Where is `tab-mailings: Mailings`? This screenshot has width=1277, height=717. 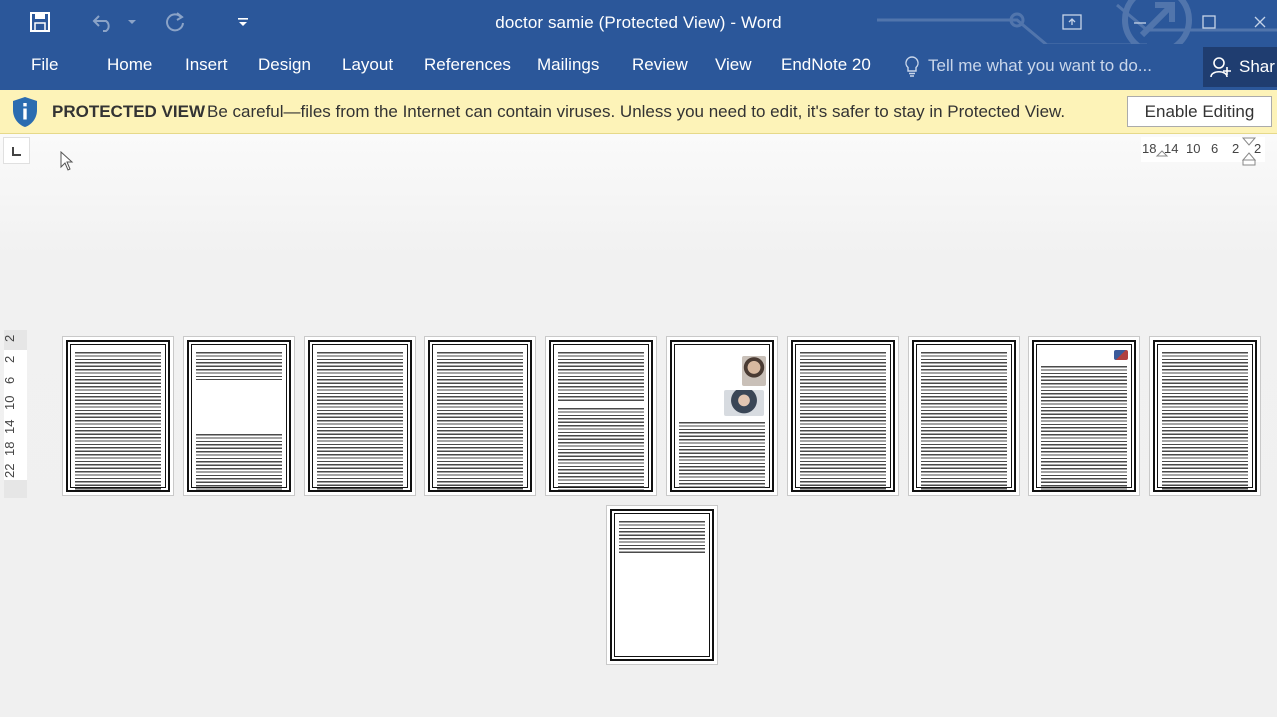
tab-mailings: Mailings is located at coordinates (568, 65).